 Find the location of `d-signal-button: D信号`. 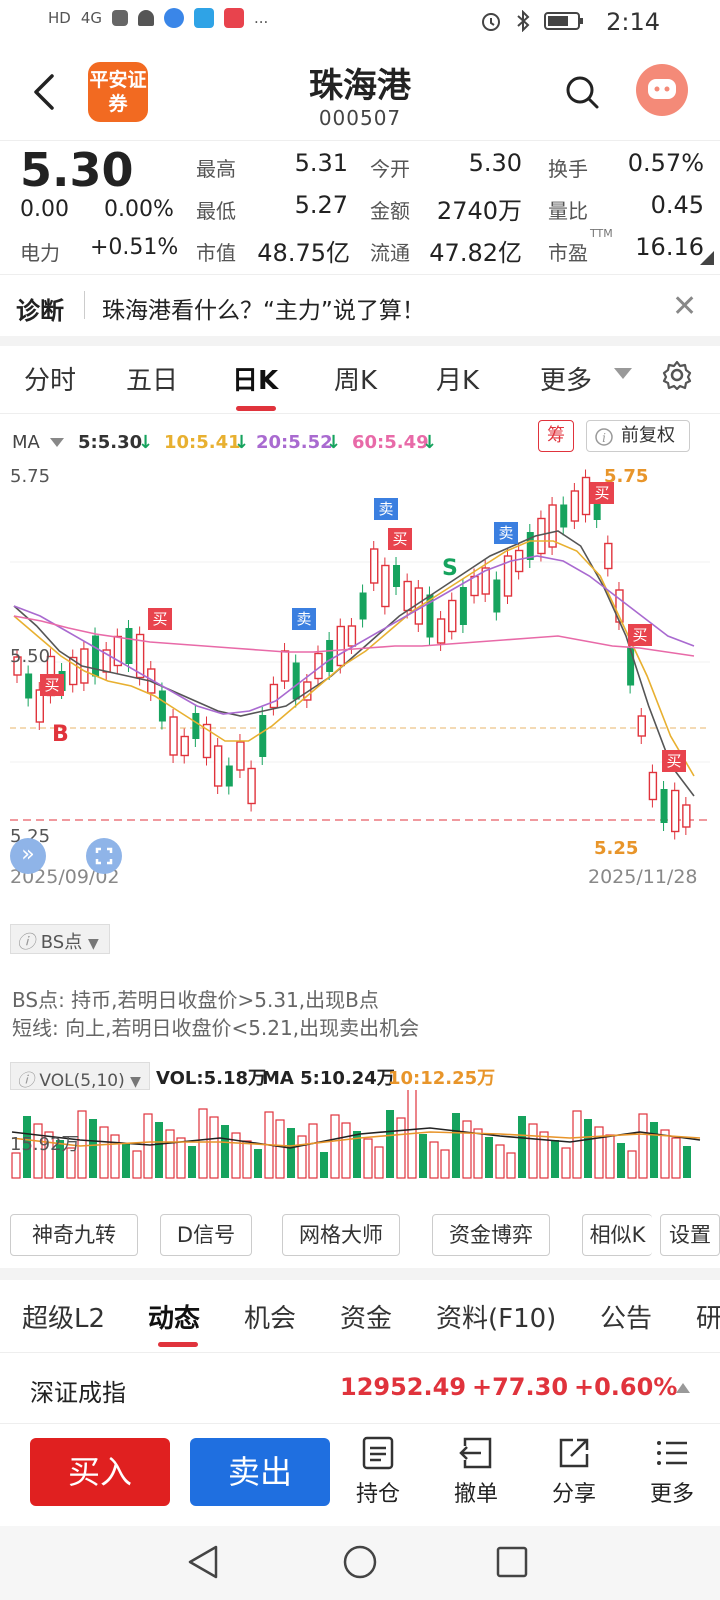

d-signal-button: D信号 is located at coordinates (206, 1235).